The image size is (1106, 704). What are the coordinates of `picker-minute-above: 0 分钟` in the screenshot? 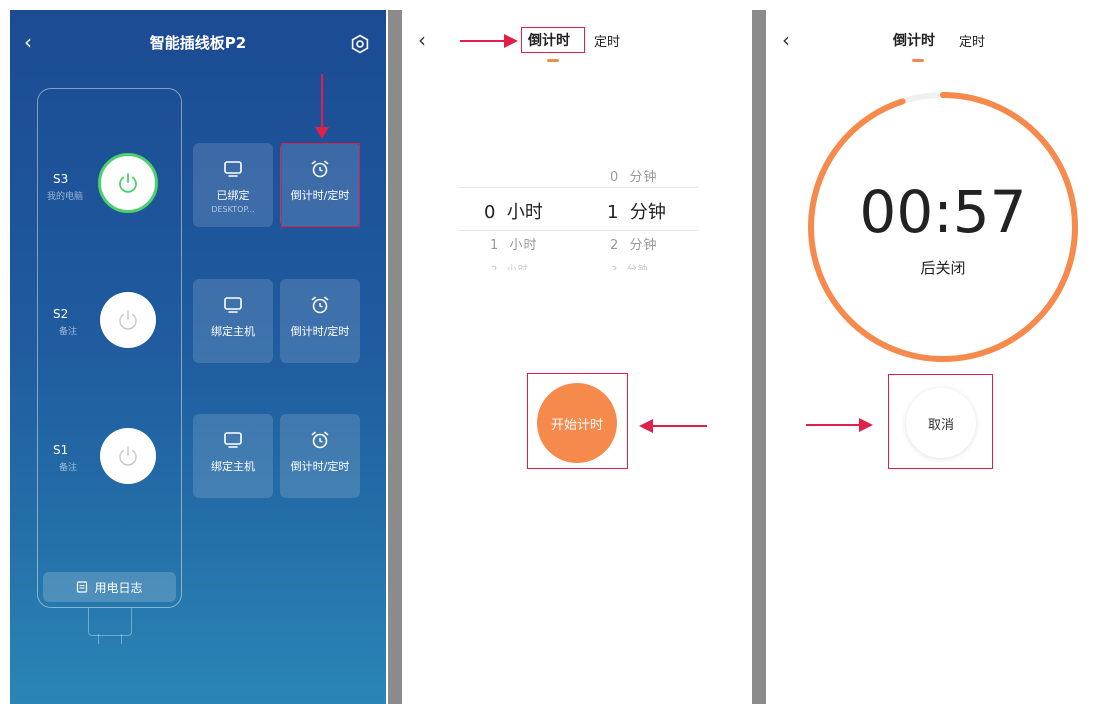 It's located at (634, 175).